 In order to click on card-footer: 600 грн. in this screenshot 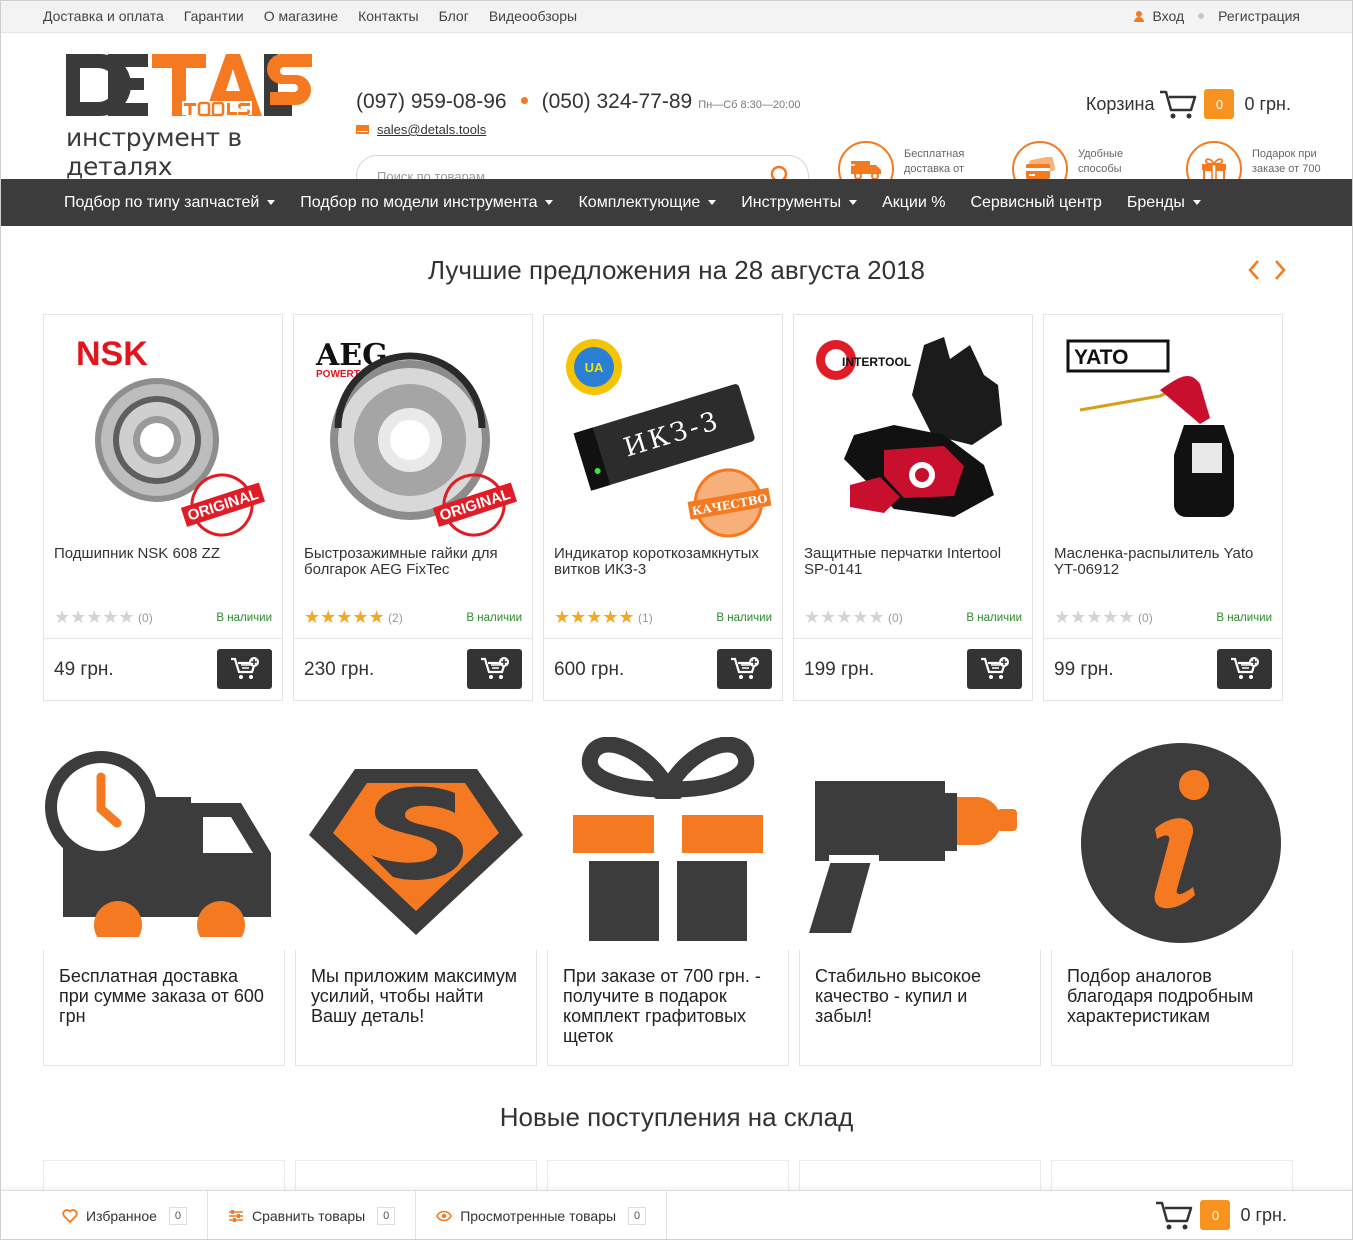, I will do `click(663, 669)`.